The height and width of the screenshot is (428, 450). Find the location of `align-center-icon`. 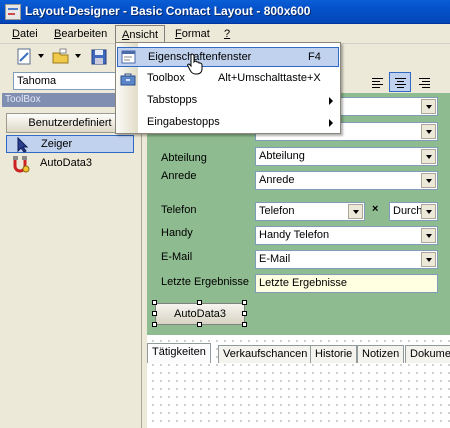

align-center-icon is located at coordinates (400, 82).